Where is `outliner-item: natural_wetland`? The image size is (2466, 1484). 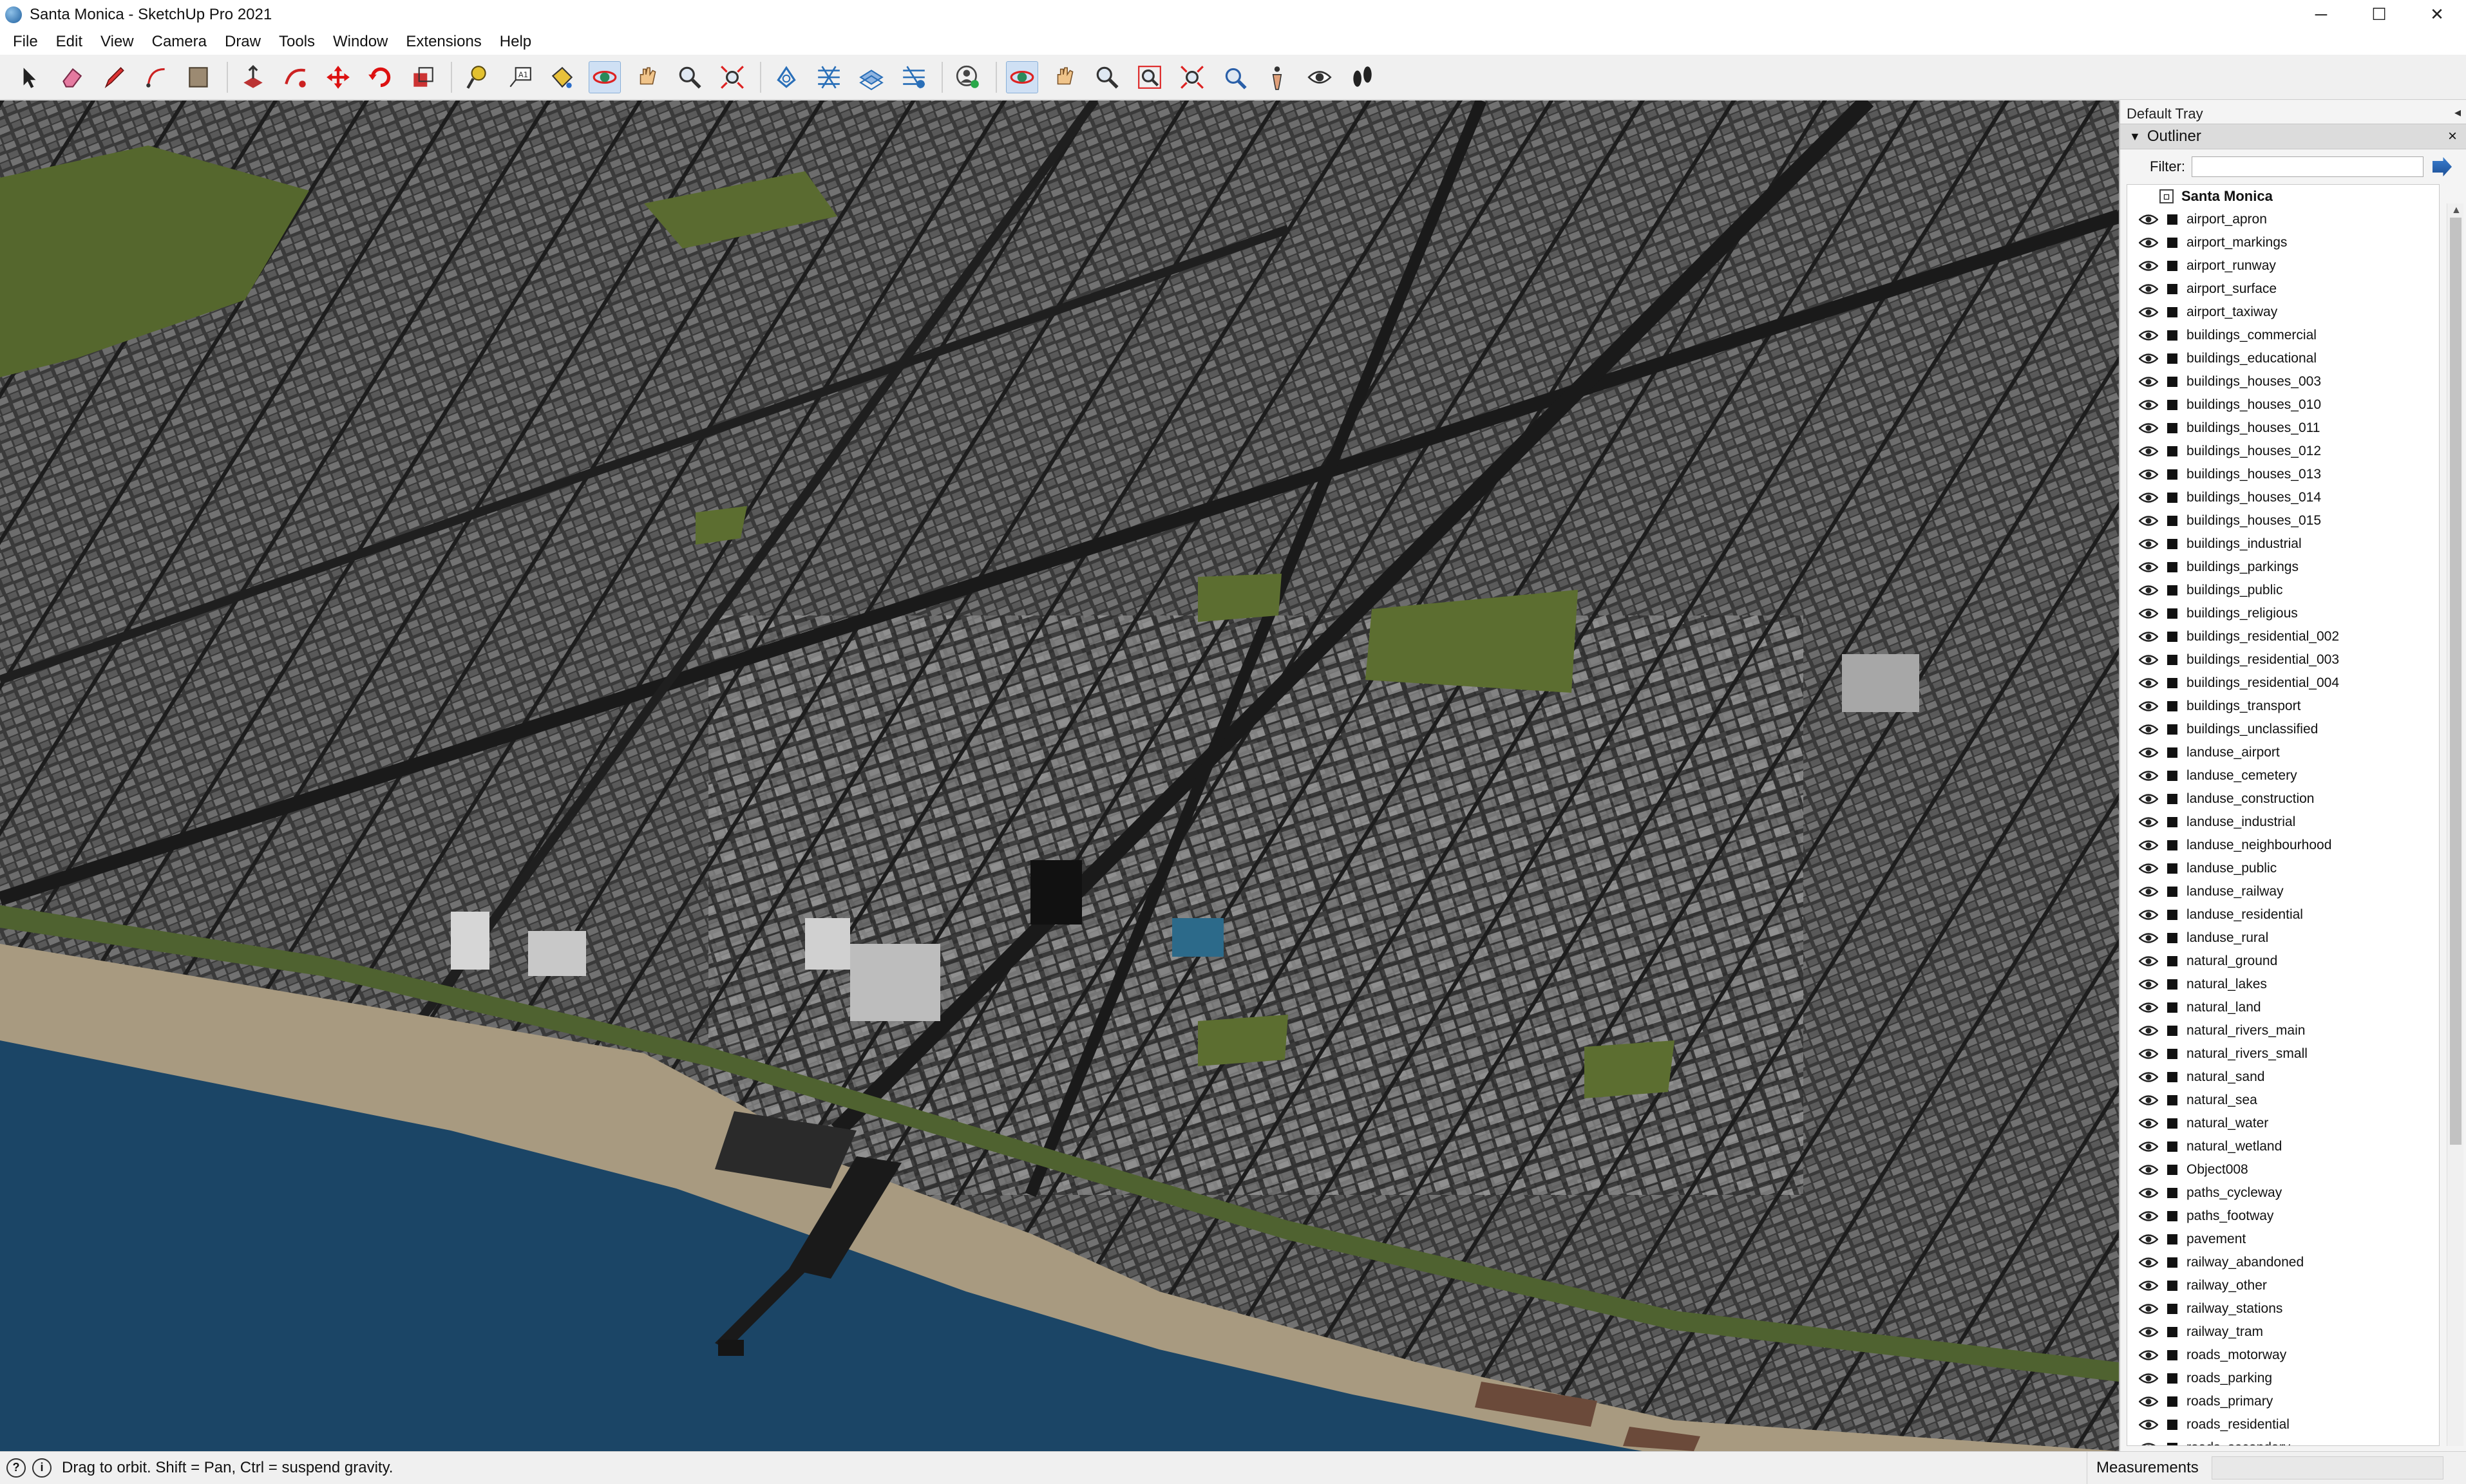
outliner-item: natural_wetland is located at coordinates (2283, 1146).